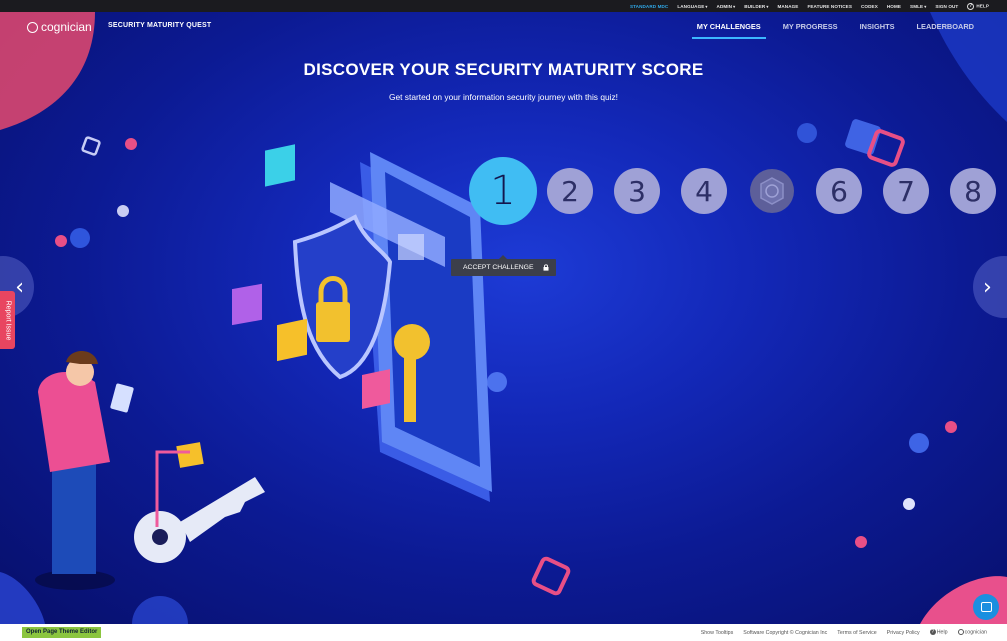 Image resolution: width=1007 pixels, height=641 pixels. What do you see at coordinates (787, 6) in the screenshot?
I see `topbar-manage: MANAGE` at bounding box center [787, 6].